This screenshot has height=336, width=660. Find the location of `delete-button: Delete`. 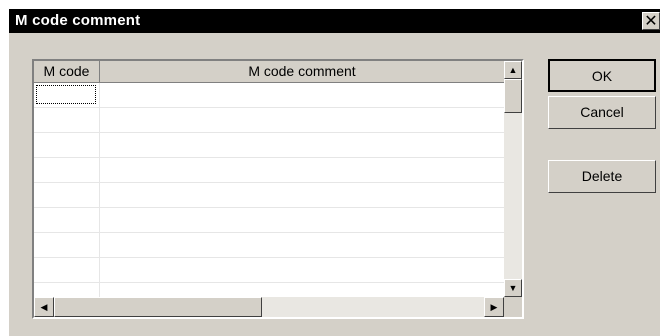

delete-button: Delete is located at coordinates (602, 176).